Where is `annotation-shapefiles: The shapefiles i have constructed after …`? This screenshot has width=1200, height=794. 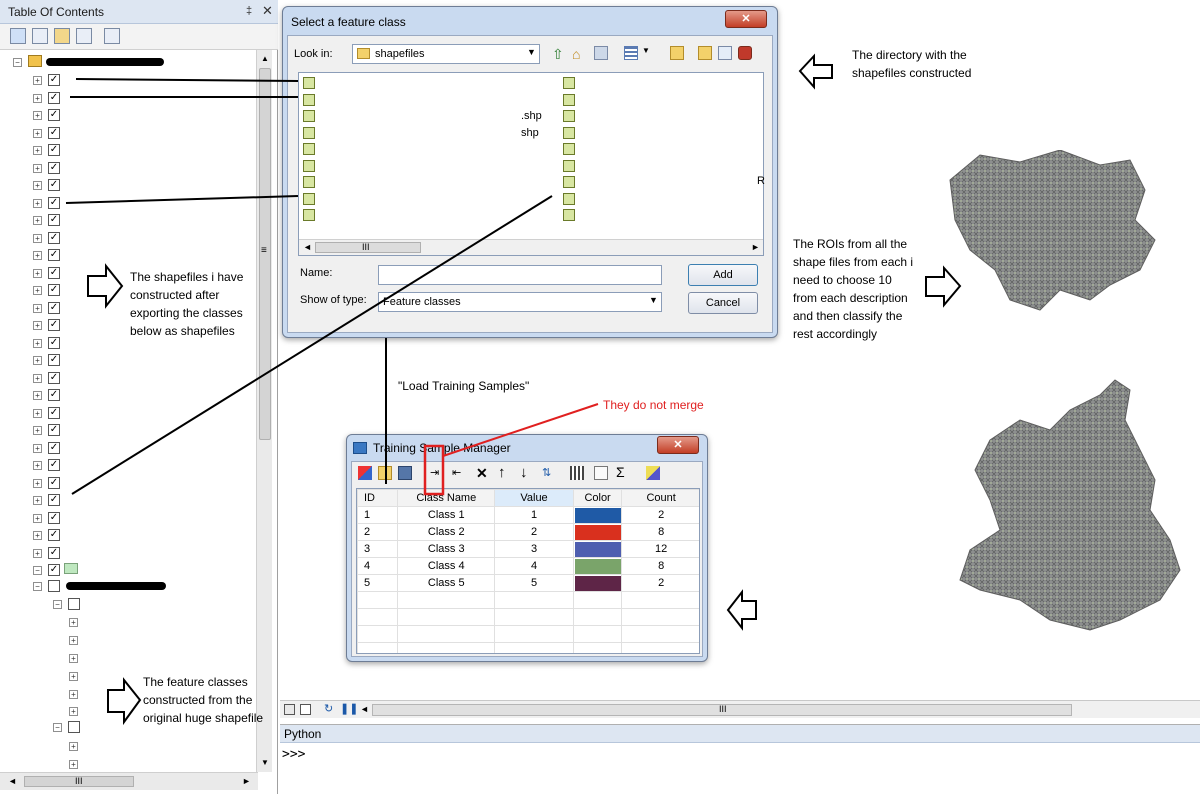 annotation-shapefiles: The shapefiles i have constructed after … is located at coordinates (187, 304).